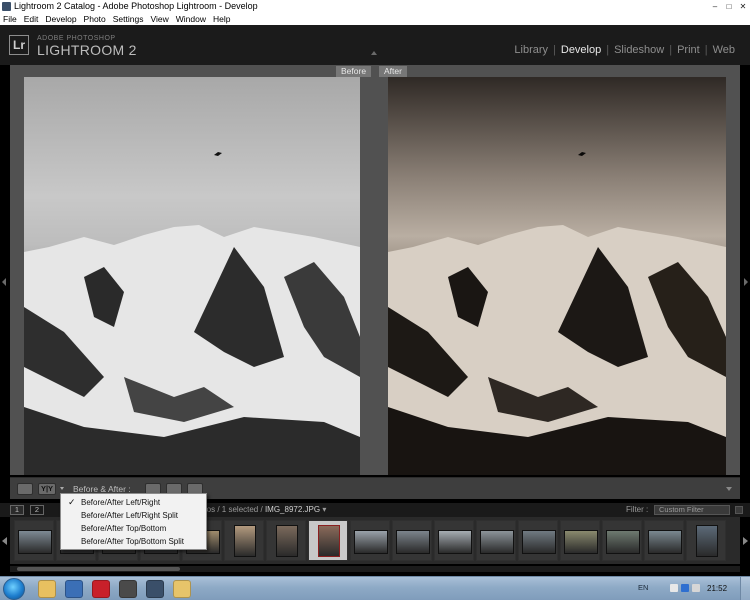 The width and height of the screenshot is (750, 600). What do you see at coordinates (4, 282) in the screenshot?
I see `left-panel-toggle-icon` at bounding box center [4, 282].